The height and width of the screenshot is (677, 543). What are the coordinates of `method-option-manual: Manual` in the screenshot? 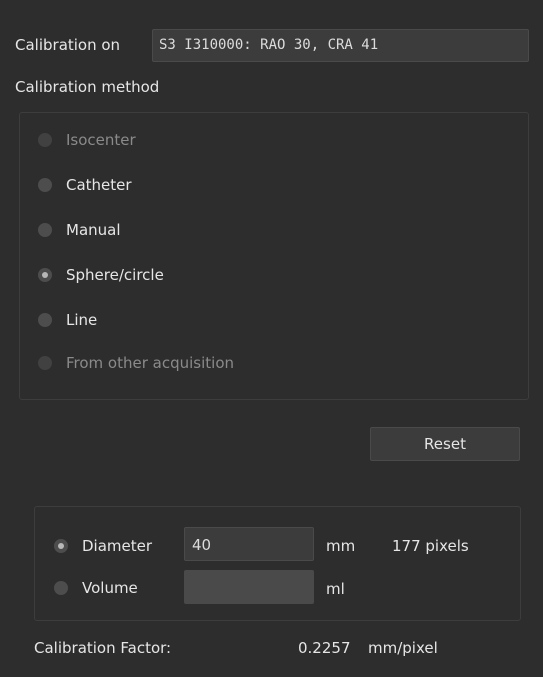 It's located at (79, 230).